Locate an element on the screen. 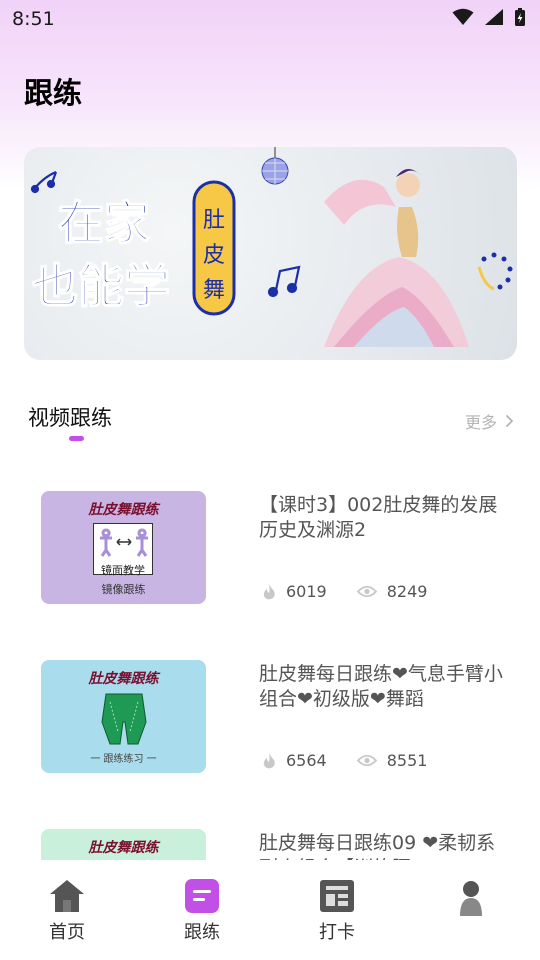 The width and height of the screenshot is (540, 960). thumbnail-caption: 一 跟练练习 一 is located at coordinates (123, 759).